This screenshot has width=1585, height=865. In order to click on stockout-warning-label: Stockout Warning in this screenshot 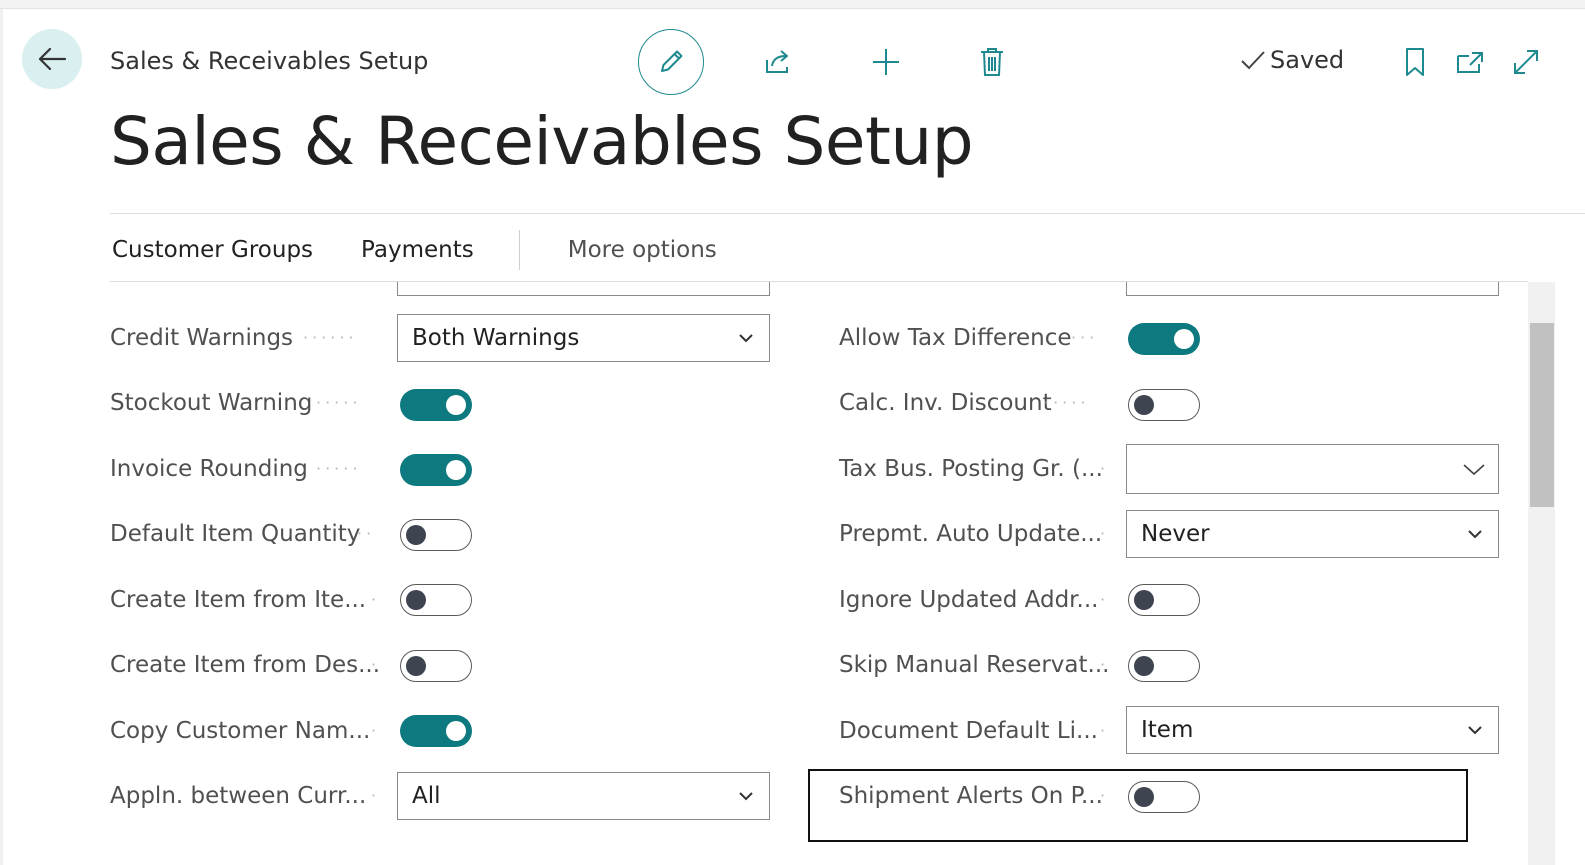, I will do `click(211, 403)`.